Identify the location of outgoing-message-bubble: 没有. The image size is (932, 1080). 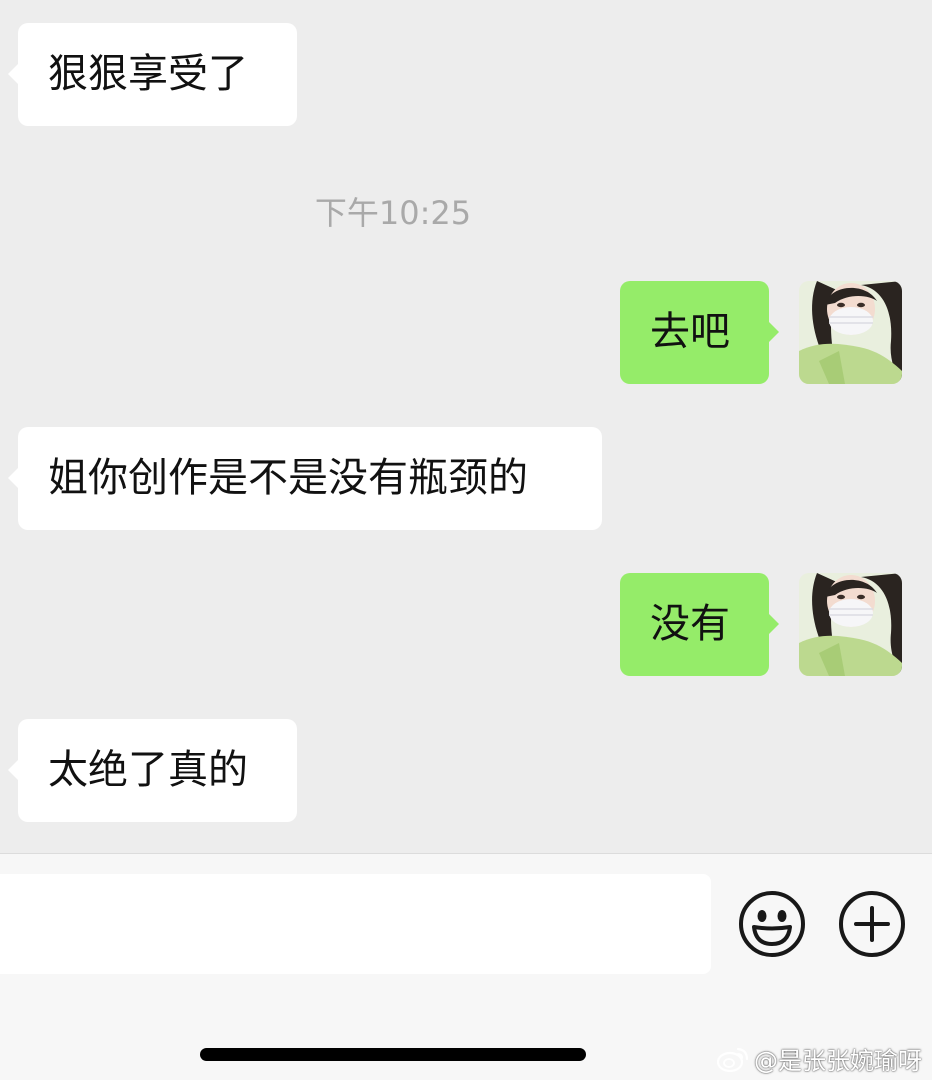
(699, 624).